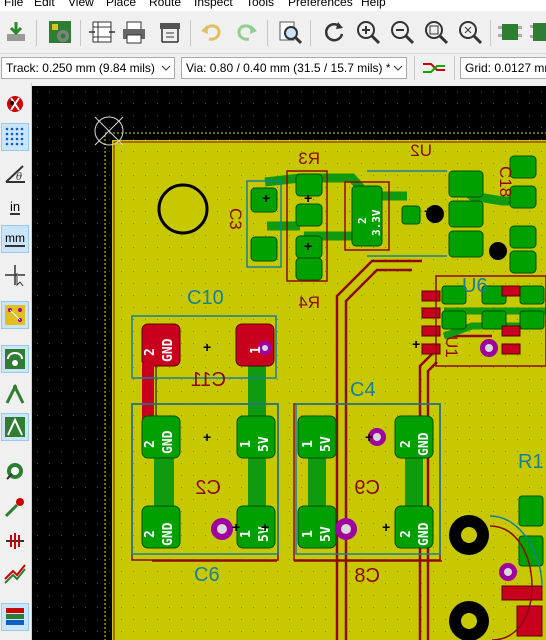  What do you see at coordinates (531, 462) in the screenshot?
I see `ref-r1: R1` at bounding box center [531, 462].